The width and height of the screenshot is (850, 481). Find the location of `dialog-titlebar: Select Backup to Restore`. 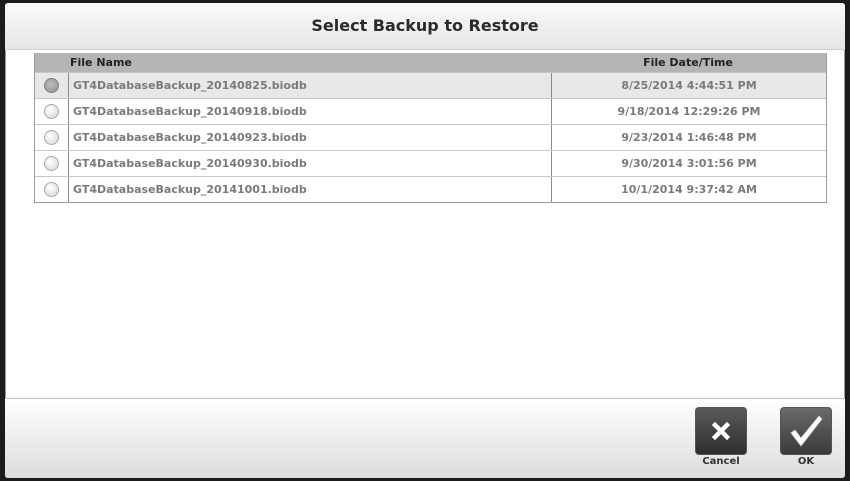

dialog-titlebar: Select Backup to Restore is located at coordinates (425, 26).